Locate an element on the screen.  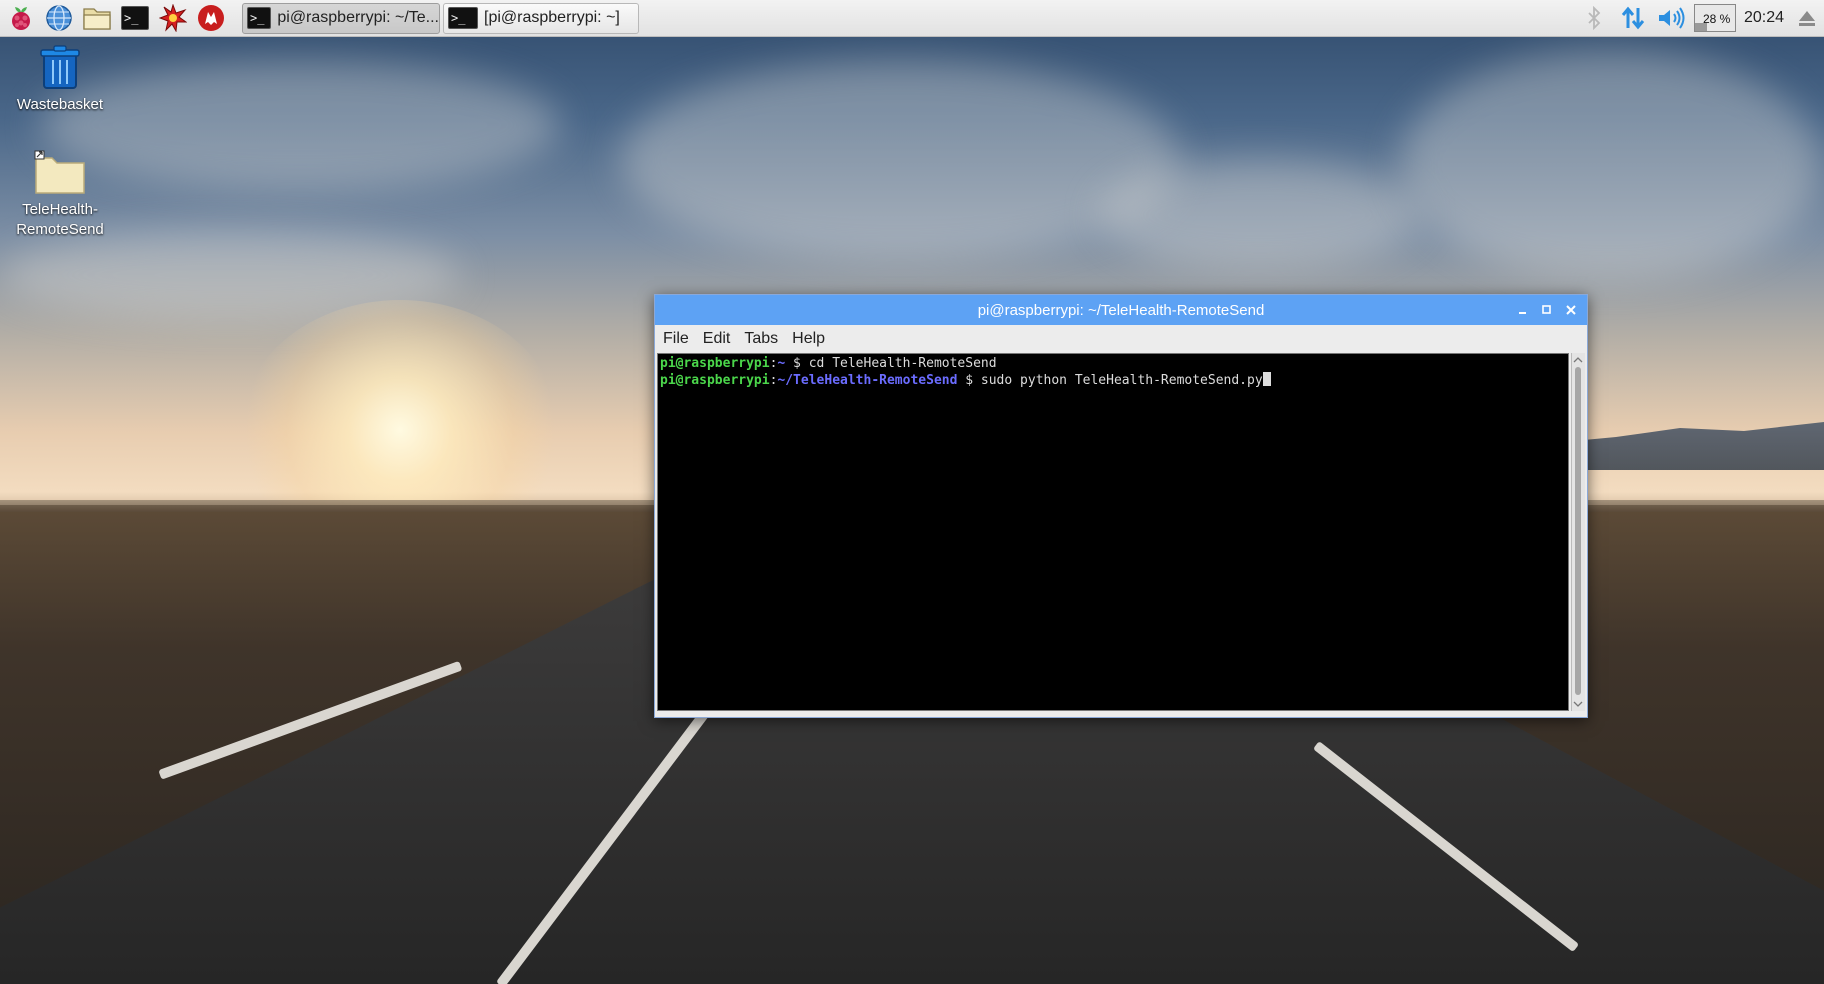
scroll-down-icon is located at coordinates (1578, 704).